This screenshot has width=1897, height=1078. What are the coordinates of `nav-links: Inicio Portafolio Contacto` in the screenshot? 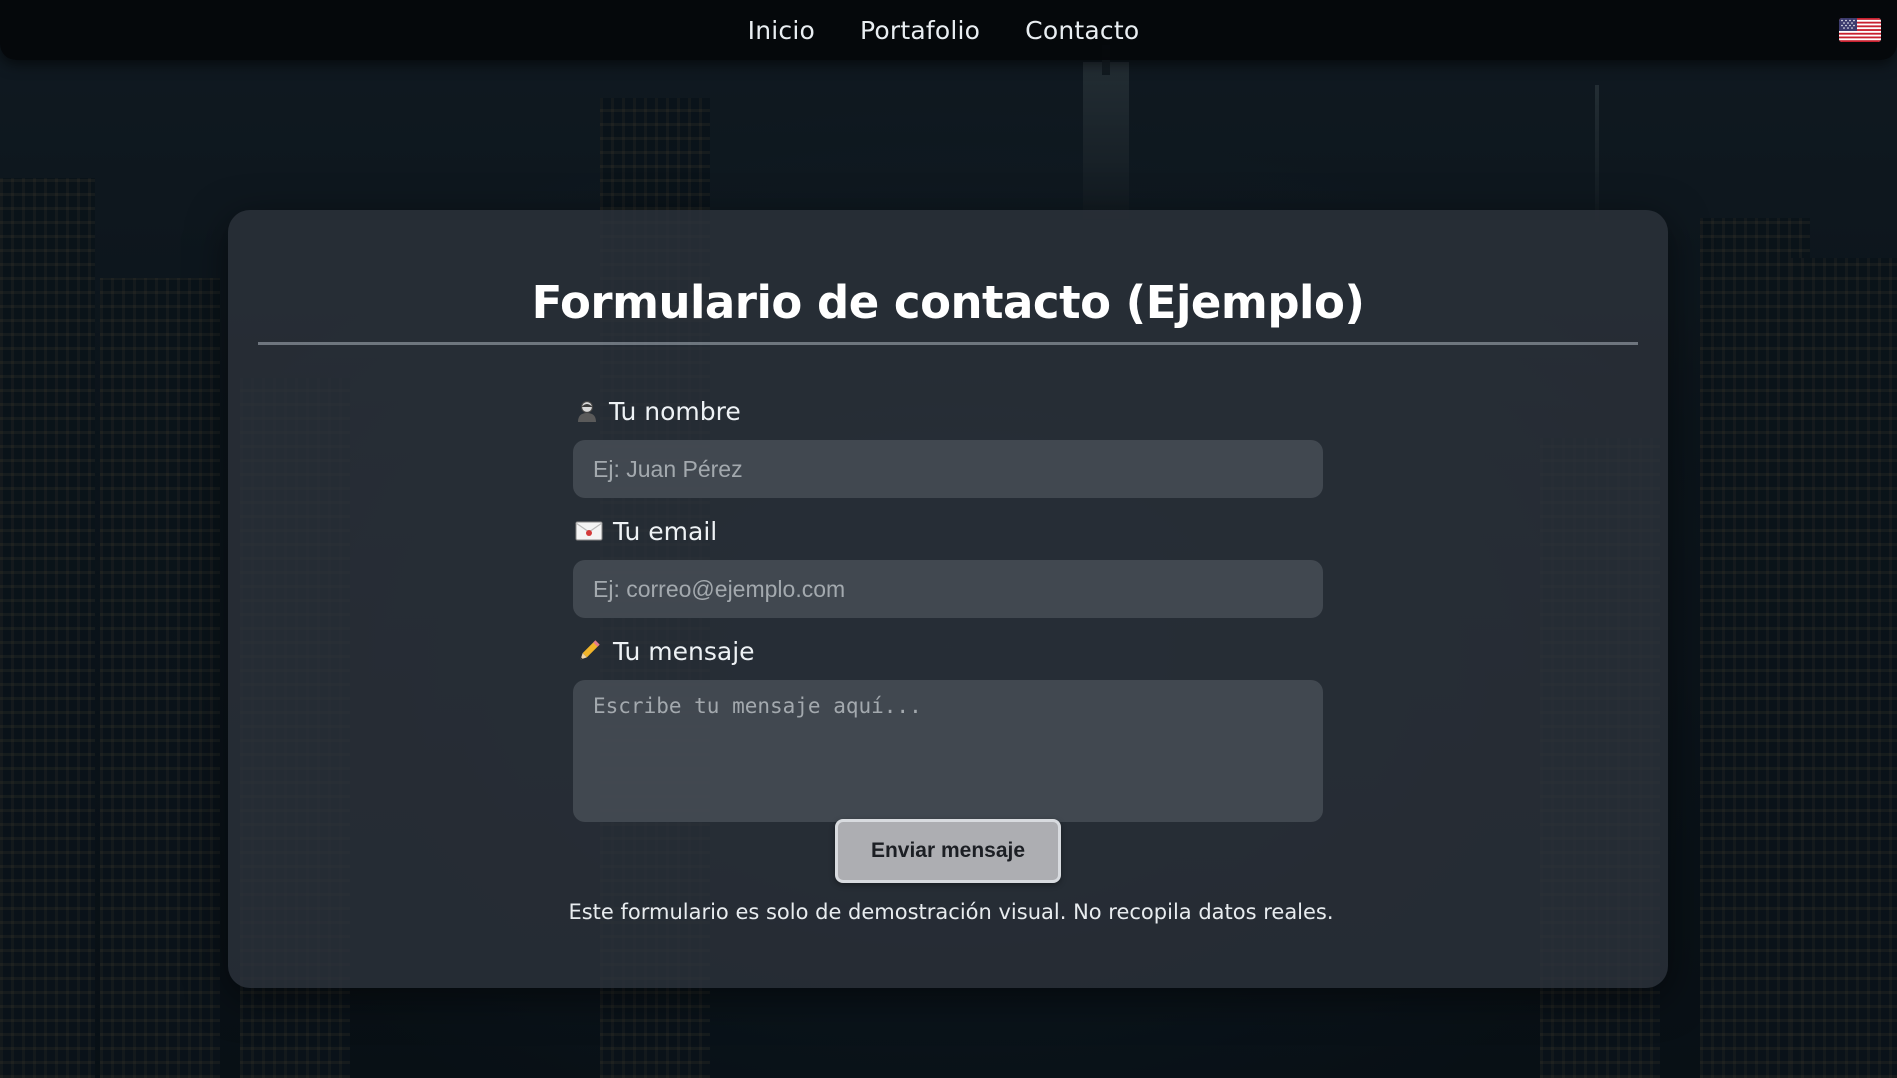 It's located at (948, 30).